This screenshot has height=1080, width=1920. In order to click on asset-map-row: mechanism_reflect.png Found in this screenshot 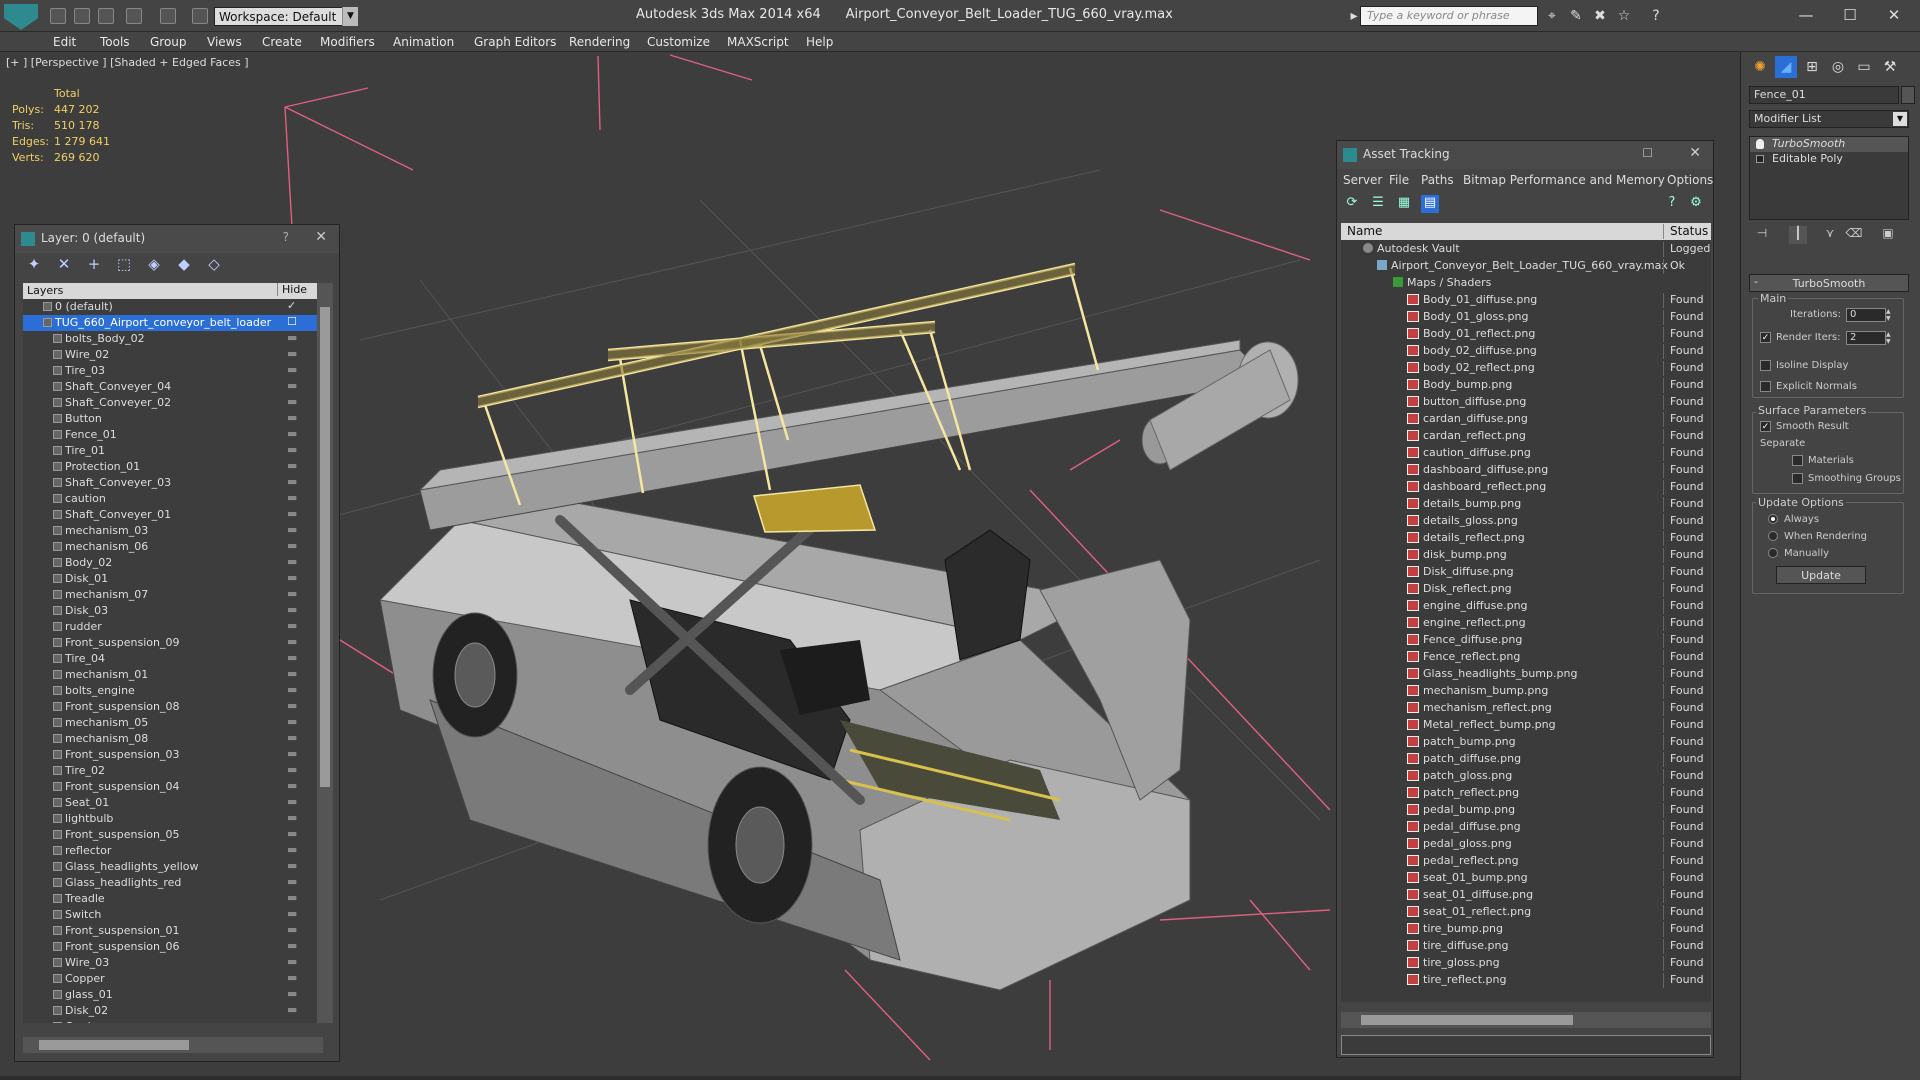, I will do `click(1526, 707)`.